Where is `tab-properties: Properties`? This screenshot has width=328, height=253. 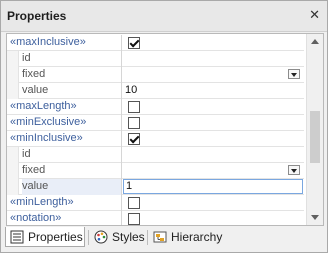 tab-properties: Properties is located at coordinates (45, 237).